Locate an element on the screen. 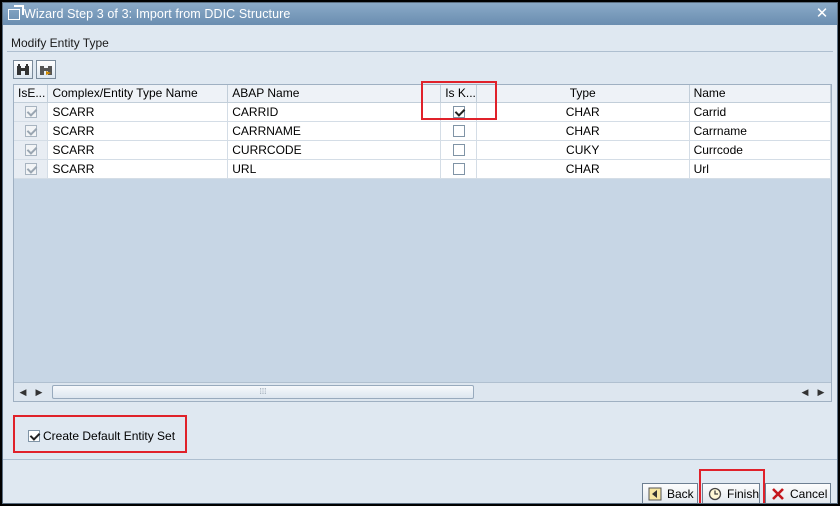 The height and width of the screenshot is (506, 840). back-icon is located at coordinates (655, 494).